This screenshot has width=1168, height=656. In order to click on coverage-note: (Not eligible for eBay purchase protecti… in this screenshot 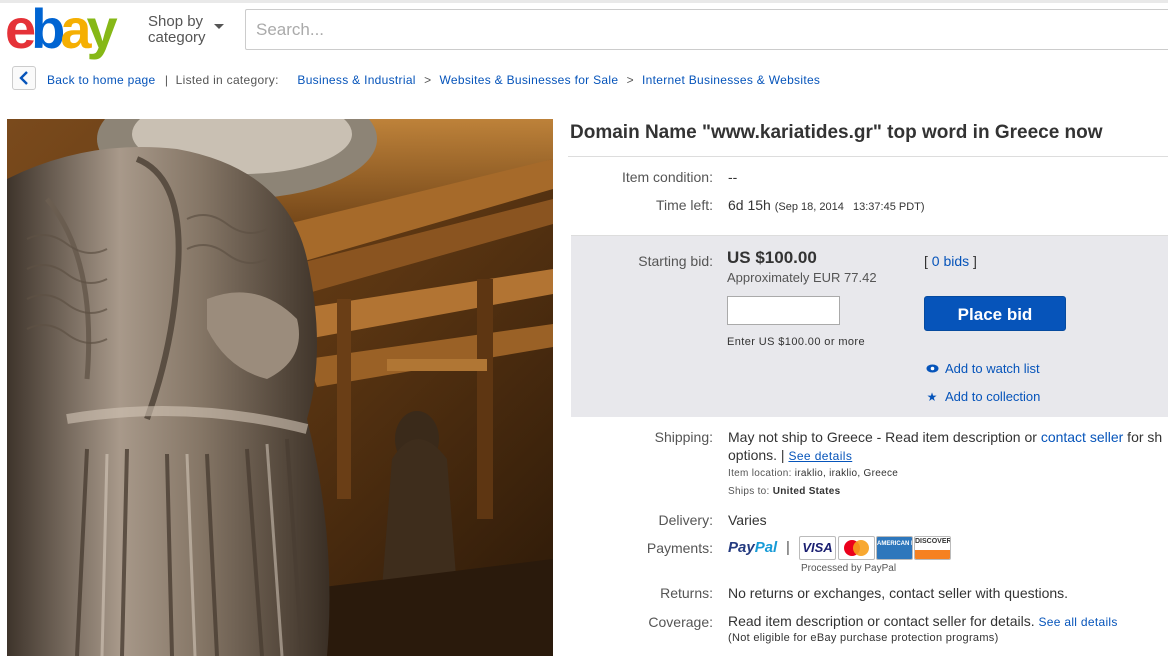, I will do `click(863, 638)`.